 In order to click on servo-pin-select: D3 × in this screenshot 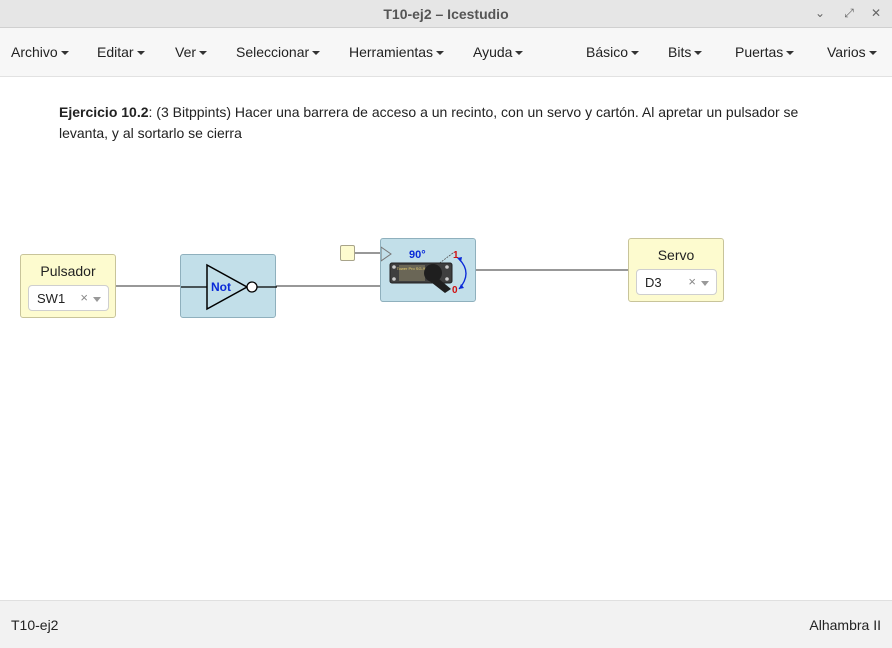, I will do `click(676, 282)`.